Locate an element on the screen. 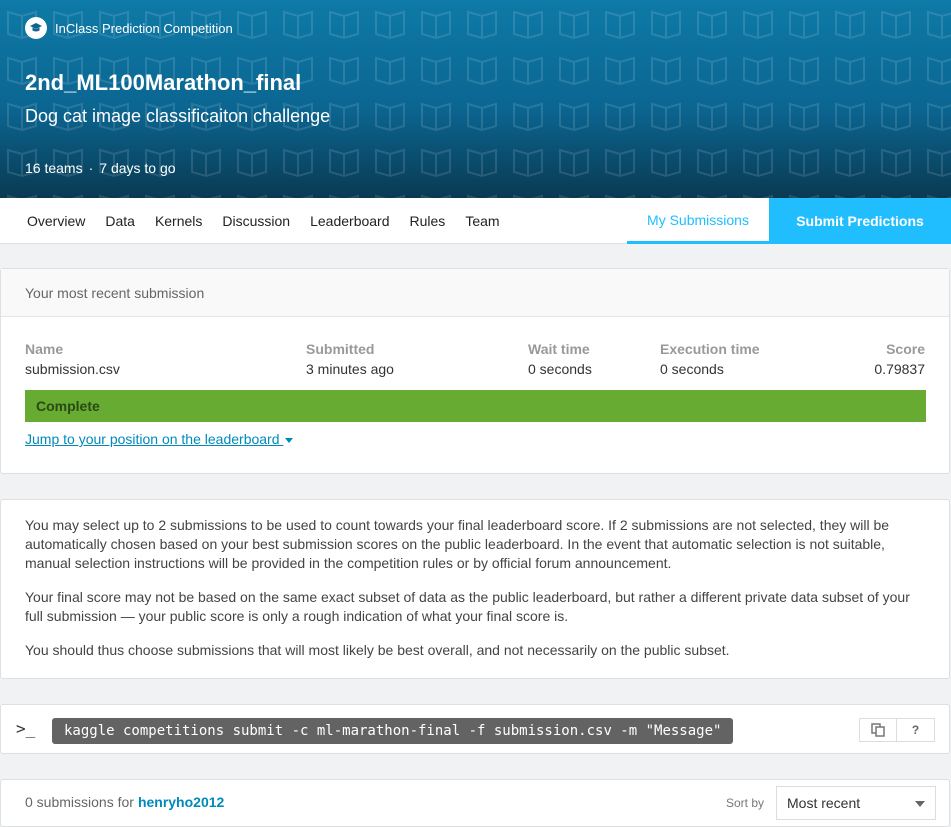 This screenshot has width=951, height=827. jump-to-leaderboard-link: Jump to your position on the leaderboard is located at coordinates (159, 439).